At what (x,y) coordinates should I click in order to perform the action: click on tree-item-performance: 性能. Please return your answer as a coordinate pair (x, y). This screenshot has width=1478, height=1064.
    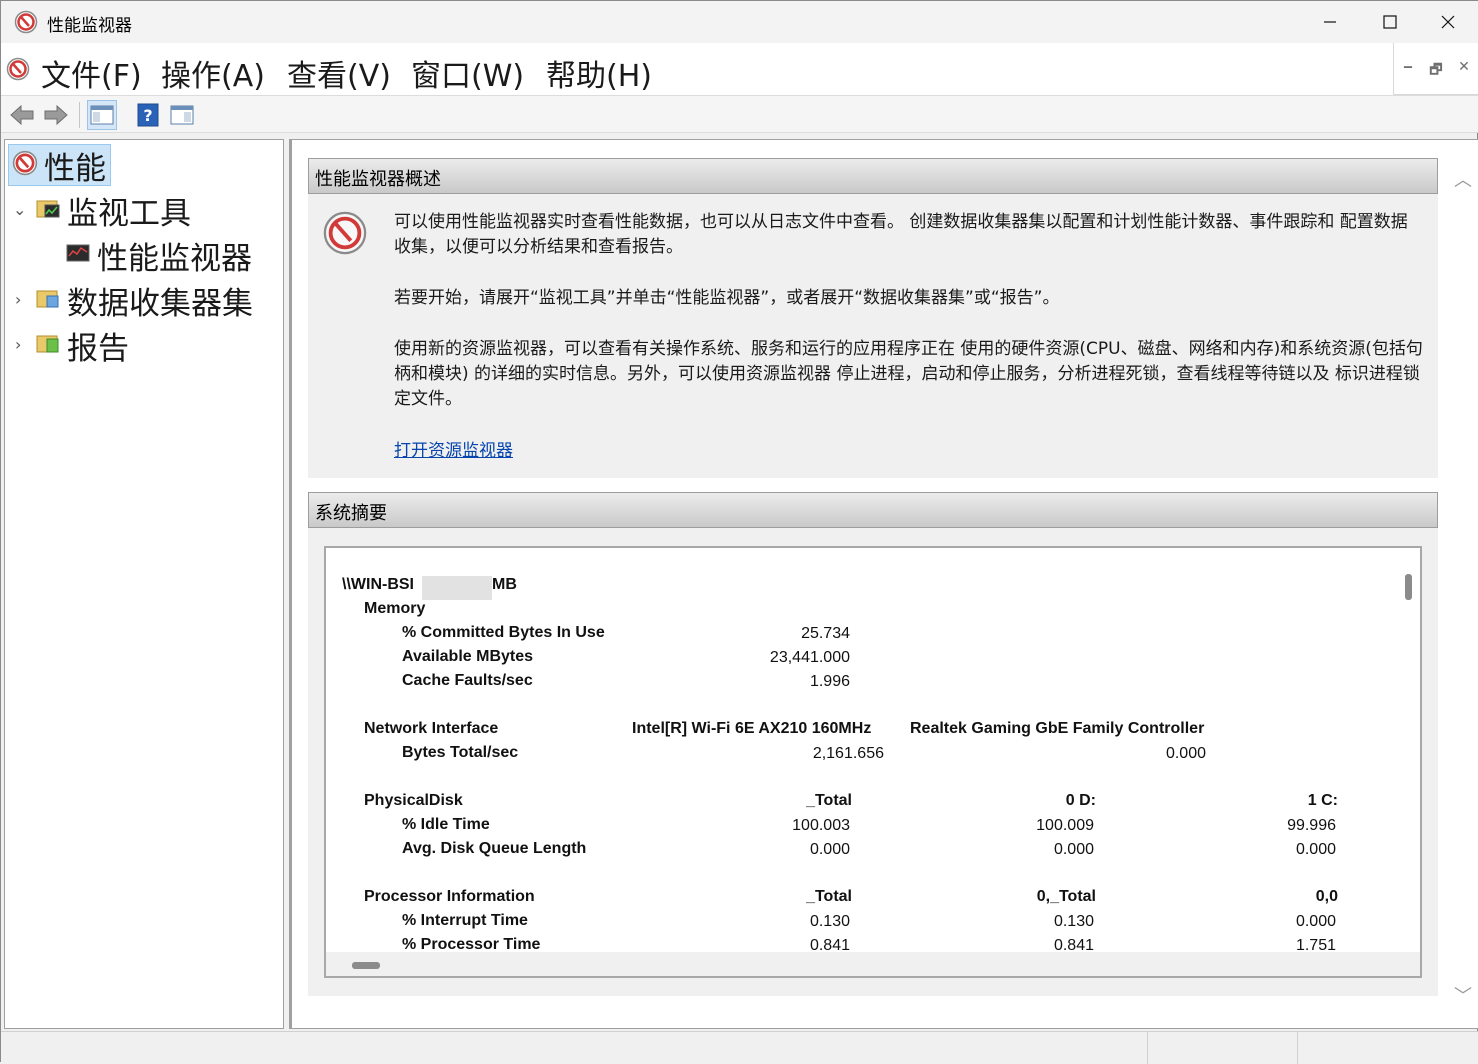
    Looking at the image, I should click on (59, 165).